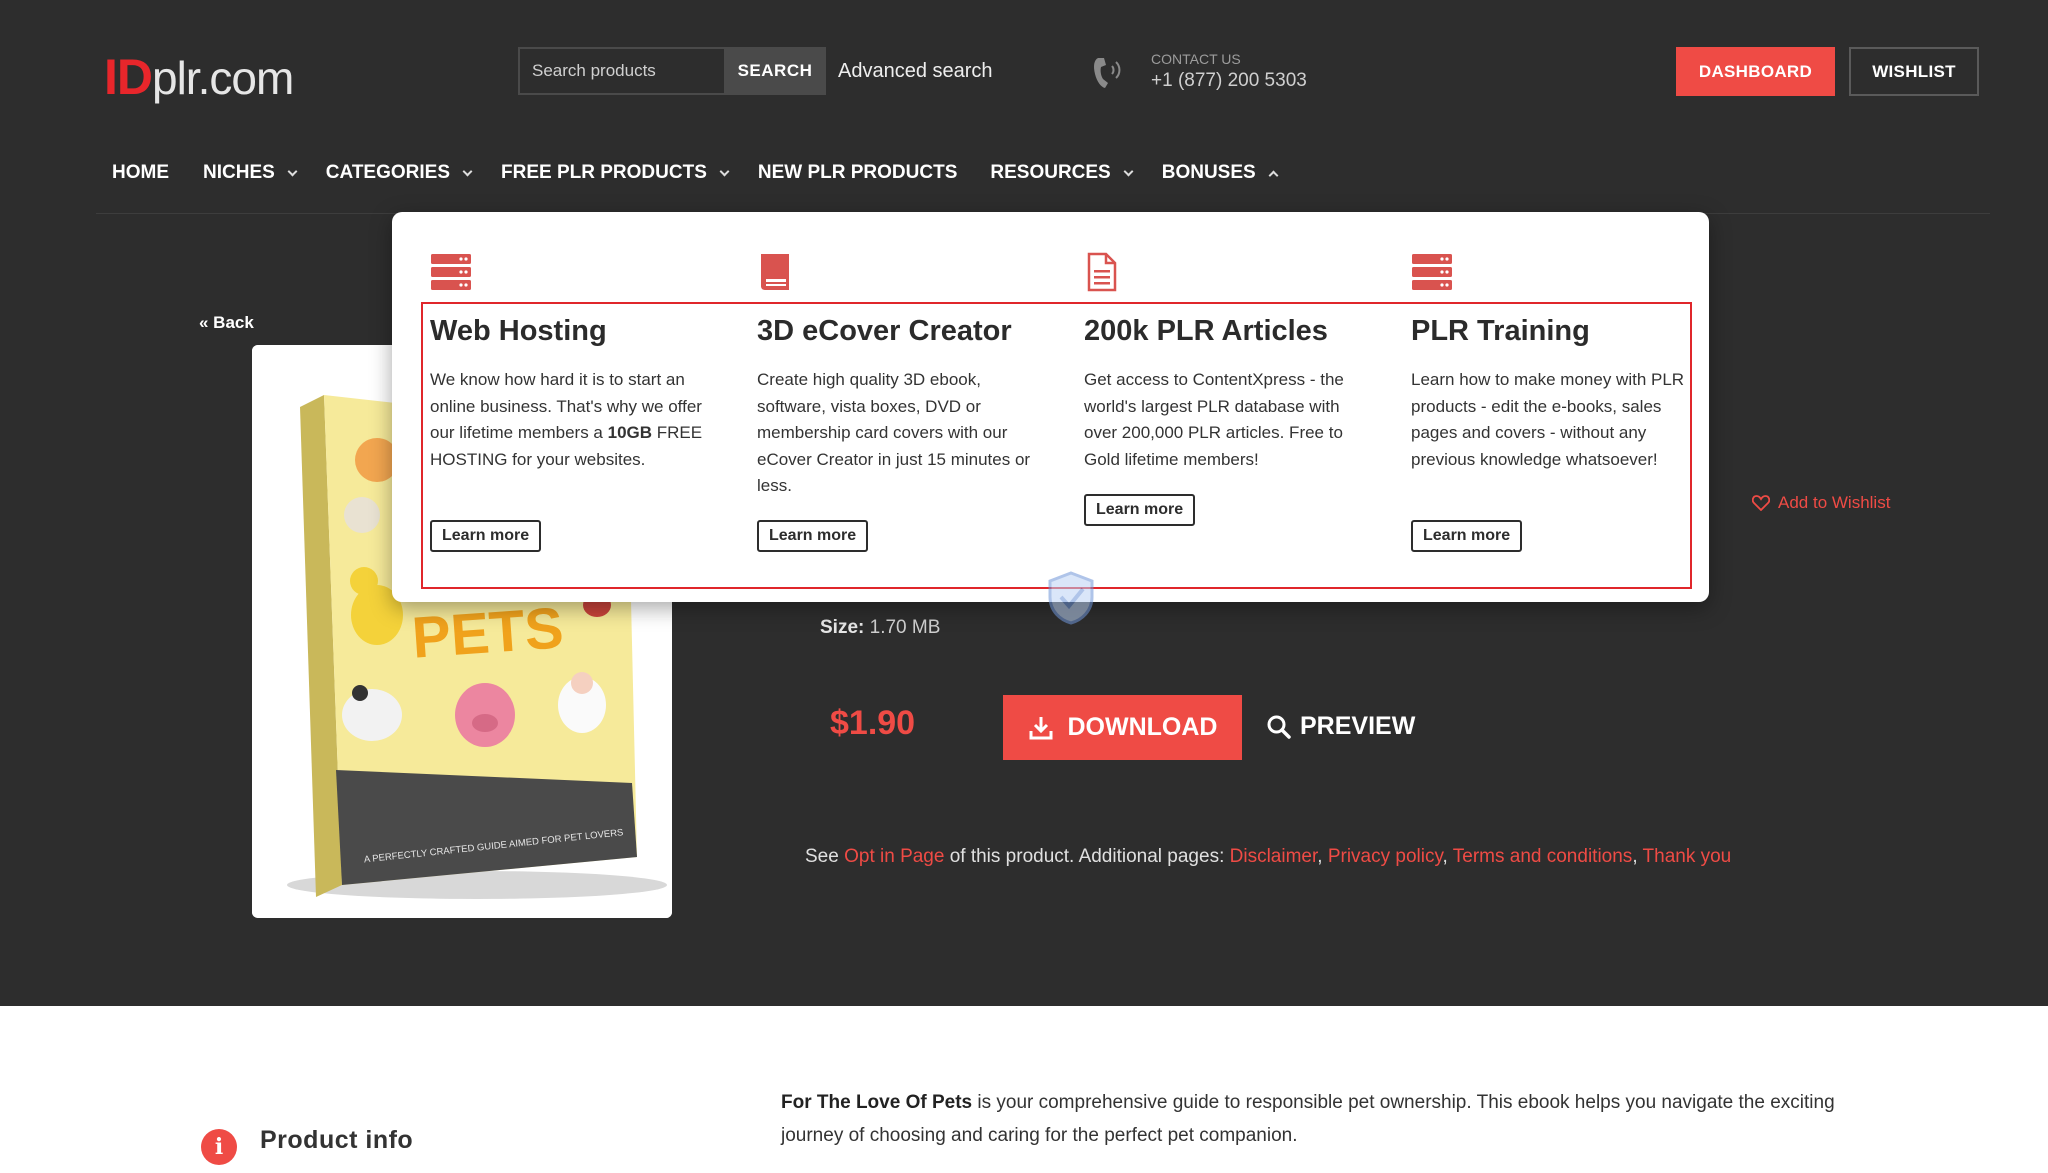 This screenshot has width=2048, height=1173. What do you see at coordinates (825, 856) in the screenshot?
I see `see-prefix: See` at bounding box center [825, 856].